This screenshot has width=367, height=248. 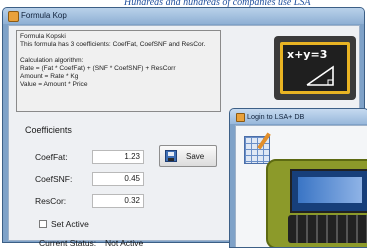 I want to click on device-keypad, so click(x=327, y=229).